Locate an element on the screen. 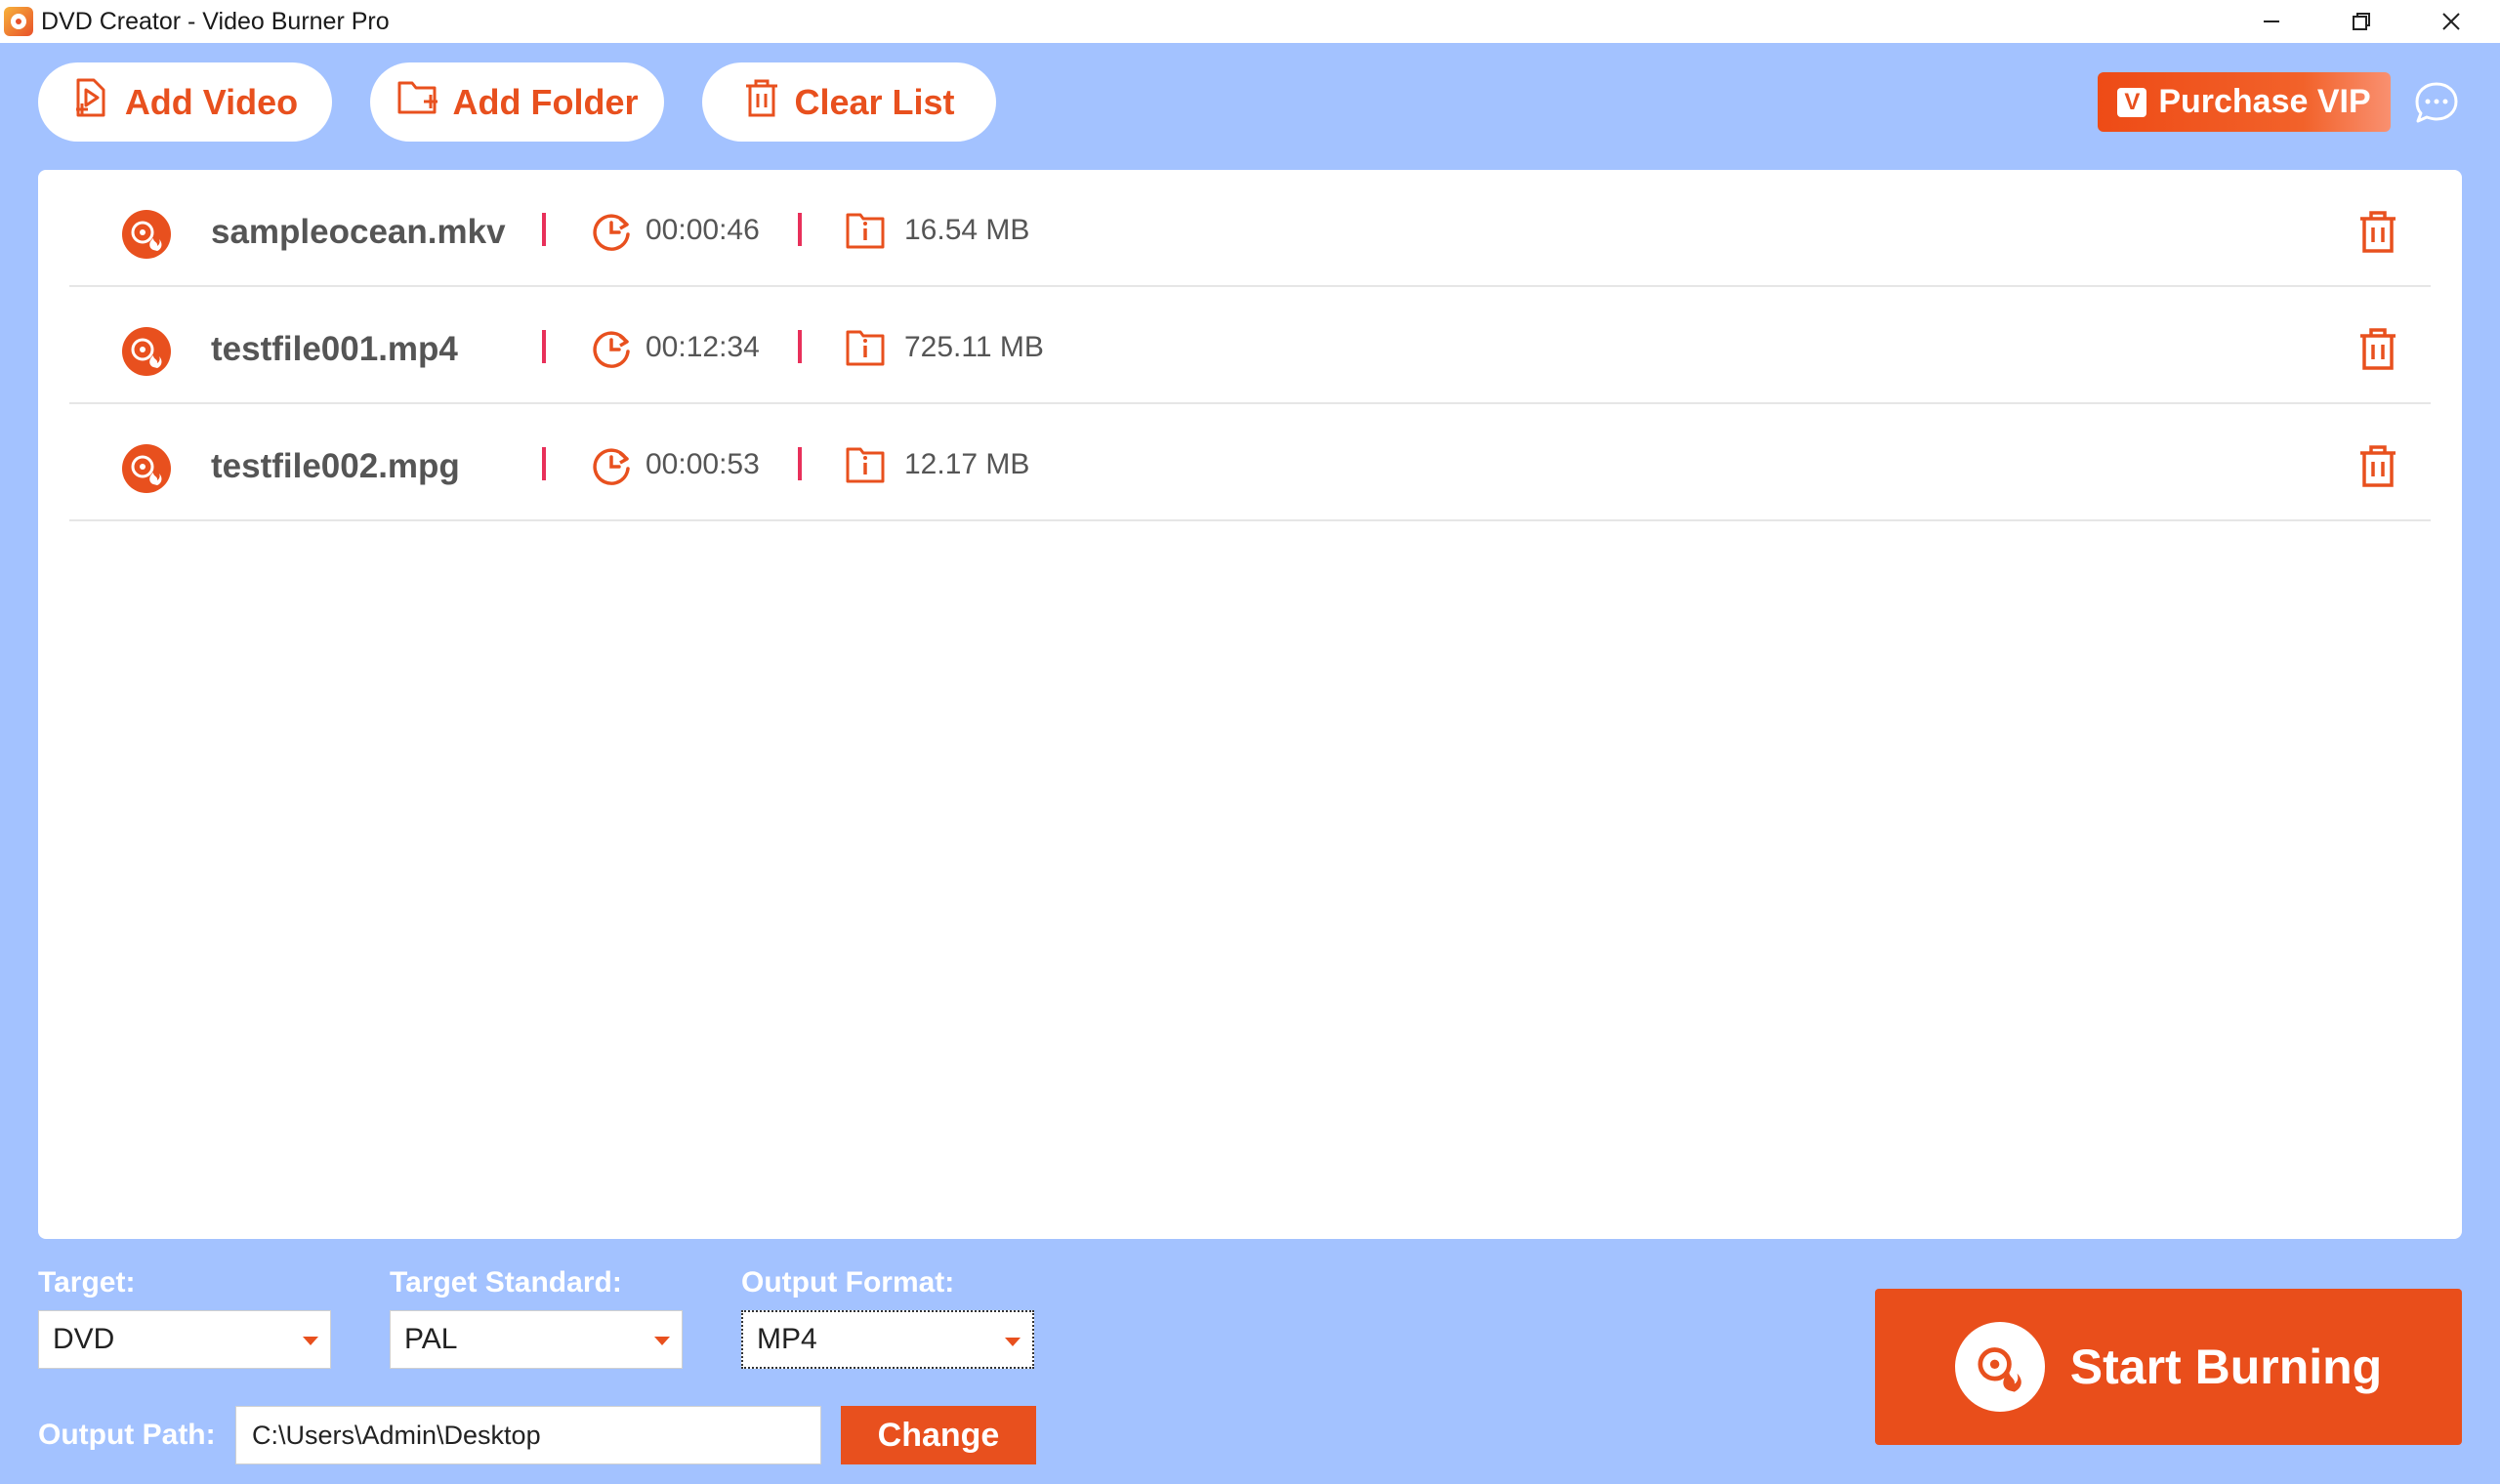  add-folder-icon is located at coordinates (417, 102).